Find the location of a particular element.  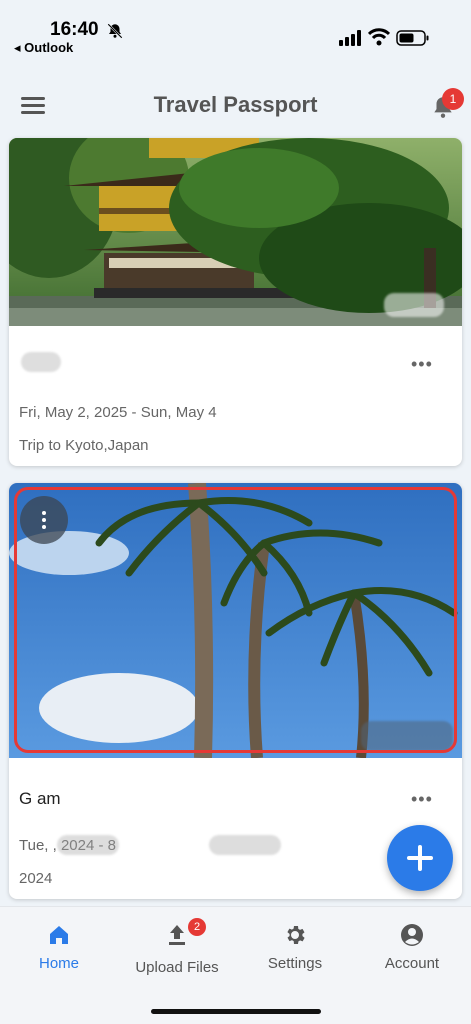

nav-account-label: Account is located at coordinates (412, 963).